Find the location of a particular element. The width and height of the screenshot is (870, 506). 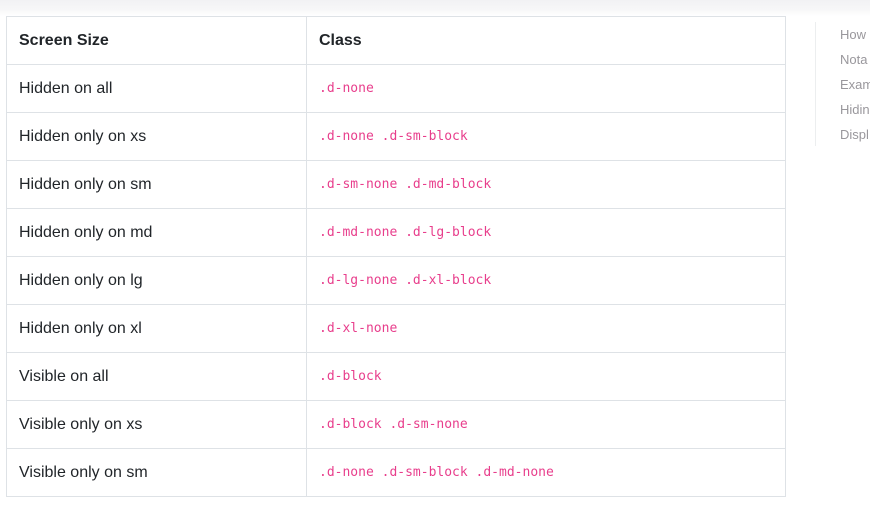

screen-size-cell: Visible on all is located at coordinates (156, 376).